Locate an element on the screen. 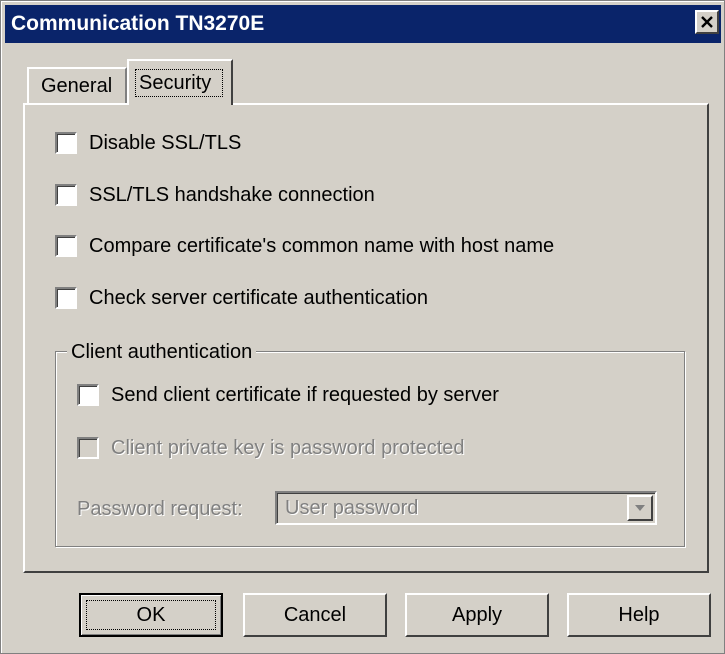 This screenshot has width=725, height=654. ok-focus-rect is located at coordinates (151, 615).